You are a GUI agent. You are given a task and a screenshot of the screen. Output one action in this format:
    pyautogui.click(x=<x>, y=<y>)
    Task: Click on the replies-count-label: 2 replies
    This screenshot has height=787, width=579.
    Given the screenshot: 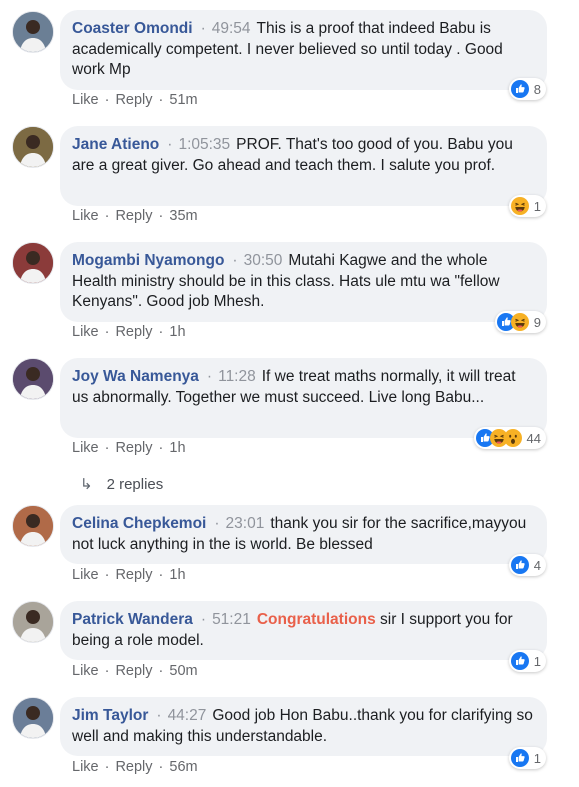 What is the action you would take?
    pyautogui.click(x=135, y=484)
    